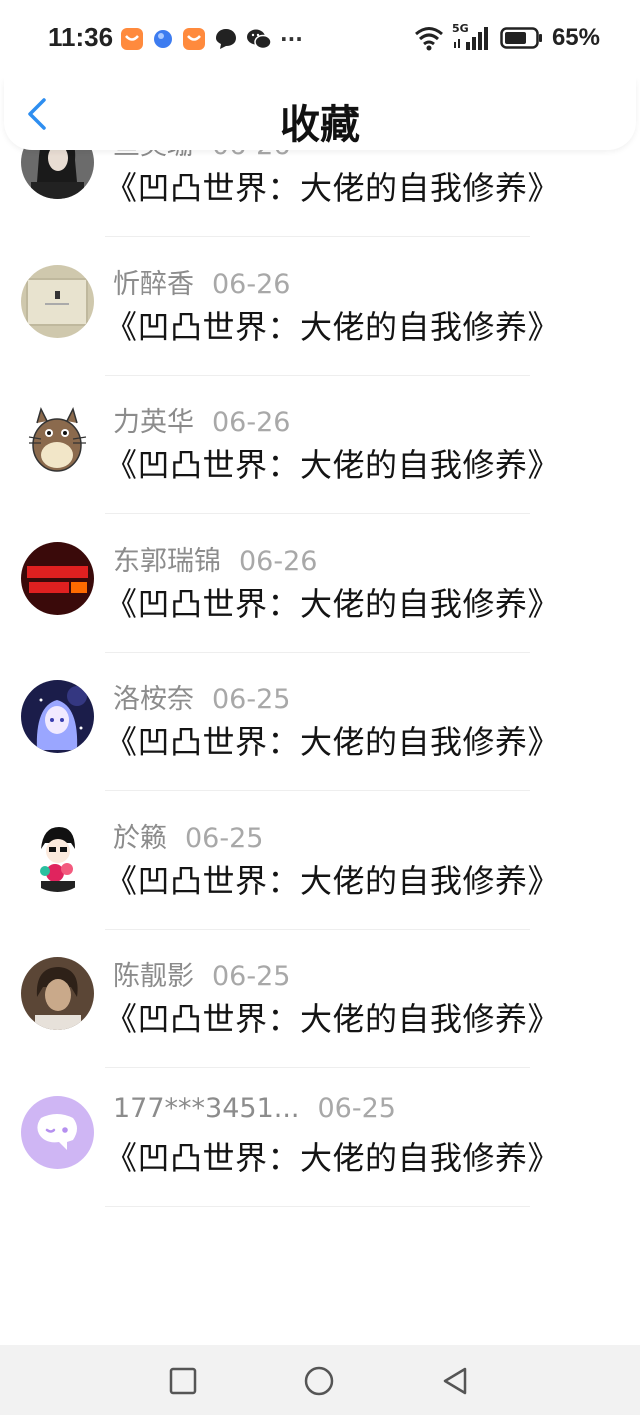 The image size is (640, 1415). I want to click on username: 东郭瑞锦, so click(167, 561).